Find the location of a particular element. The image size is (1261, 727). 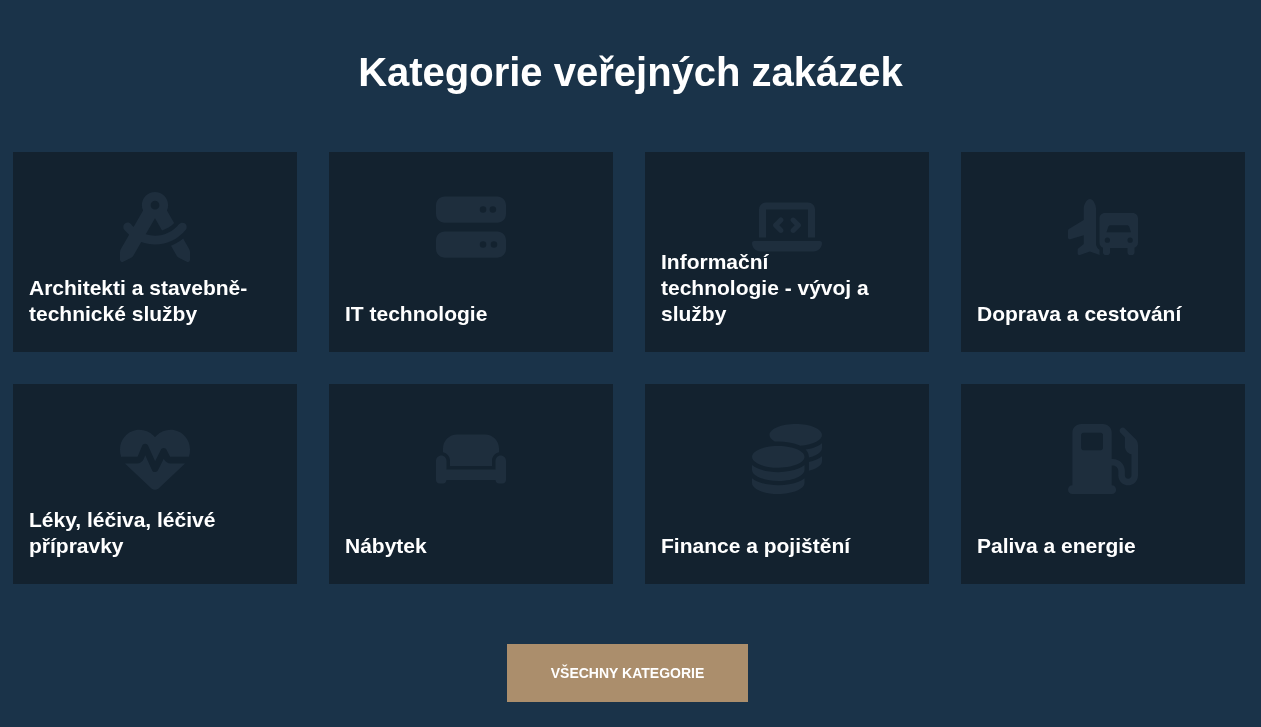

category-card: Informační technologie - vývoj a služby is located at coordinates (787, 252).